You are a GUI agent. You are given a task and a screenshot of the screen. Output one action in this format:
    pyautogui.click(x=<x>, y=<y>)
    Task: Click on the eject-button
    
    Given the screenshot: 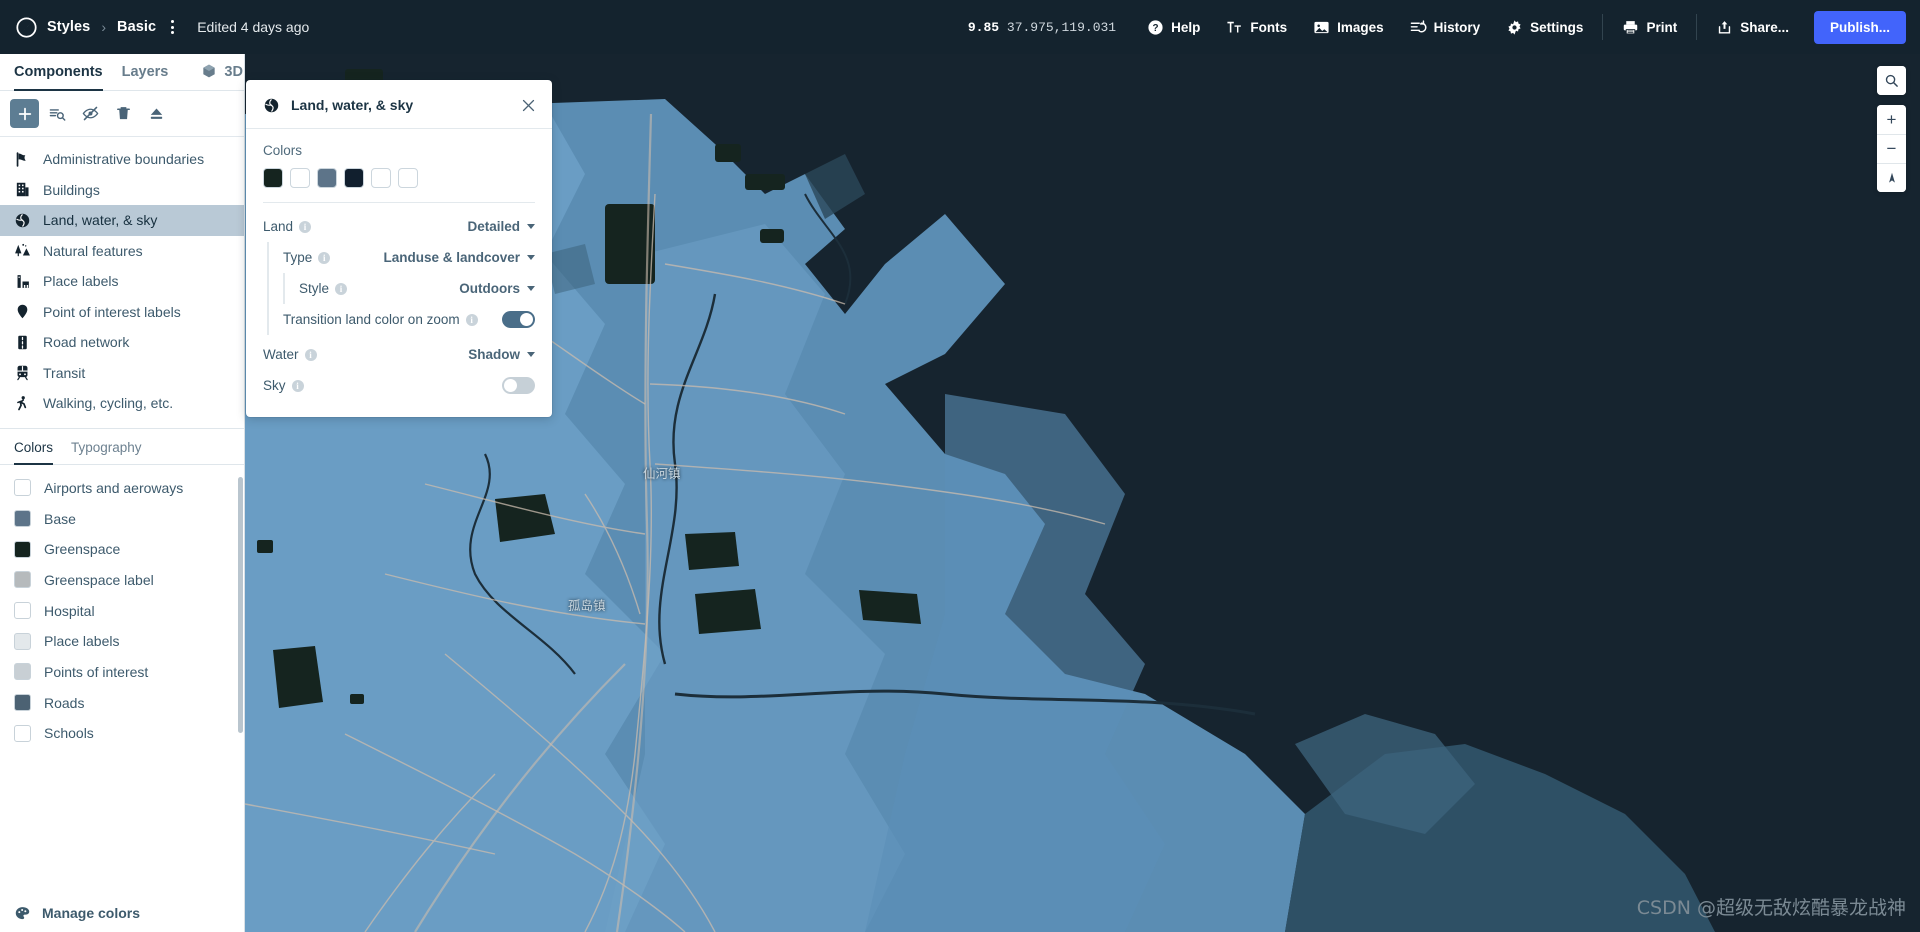 What is the action you would take?
    pyautogui.click(x=156, y=113)
    